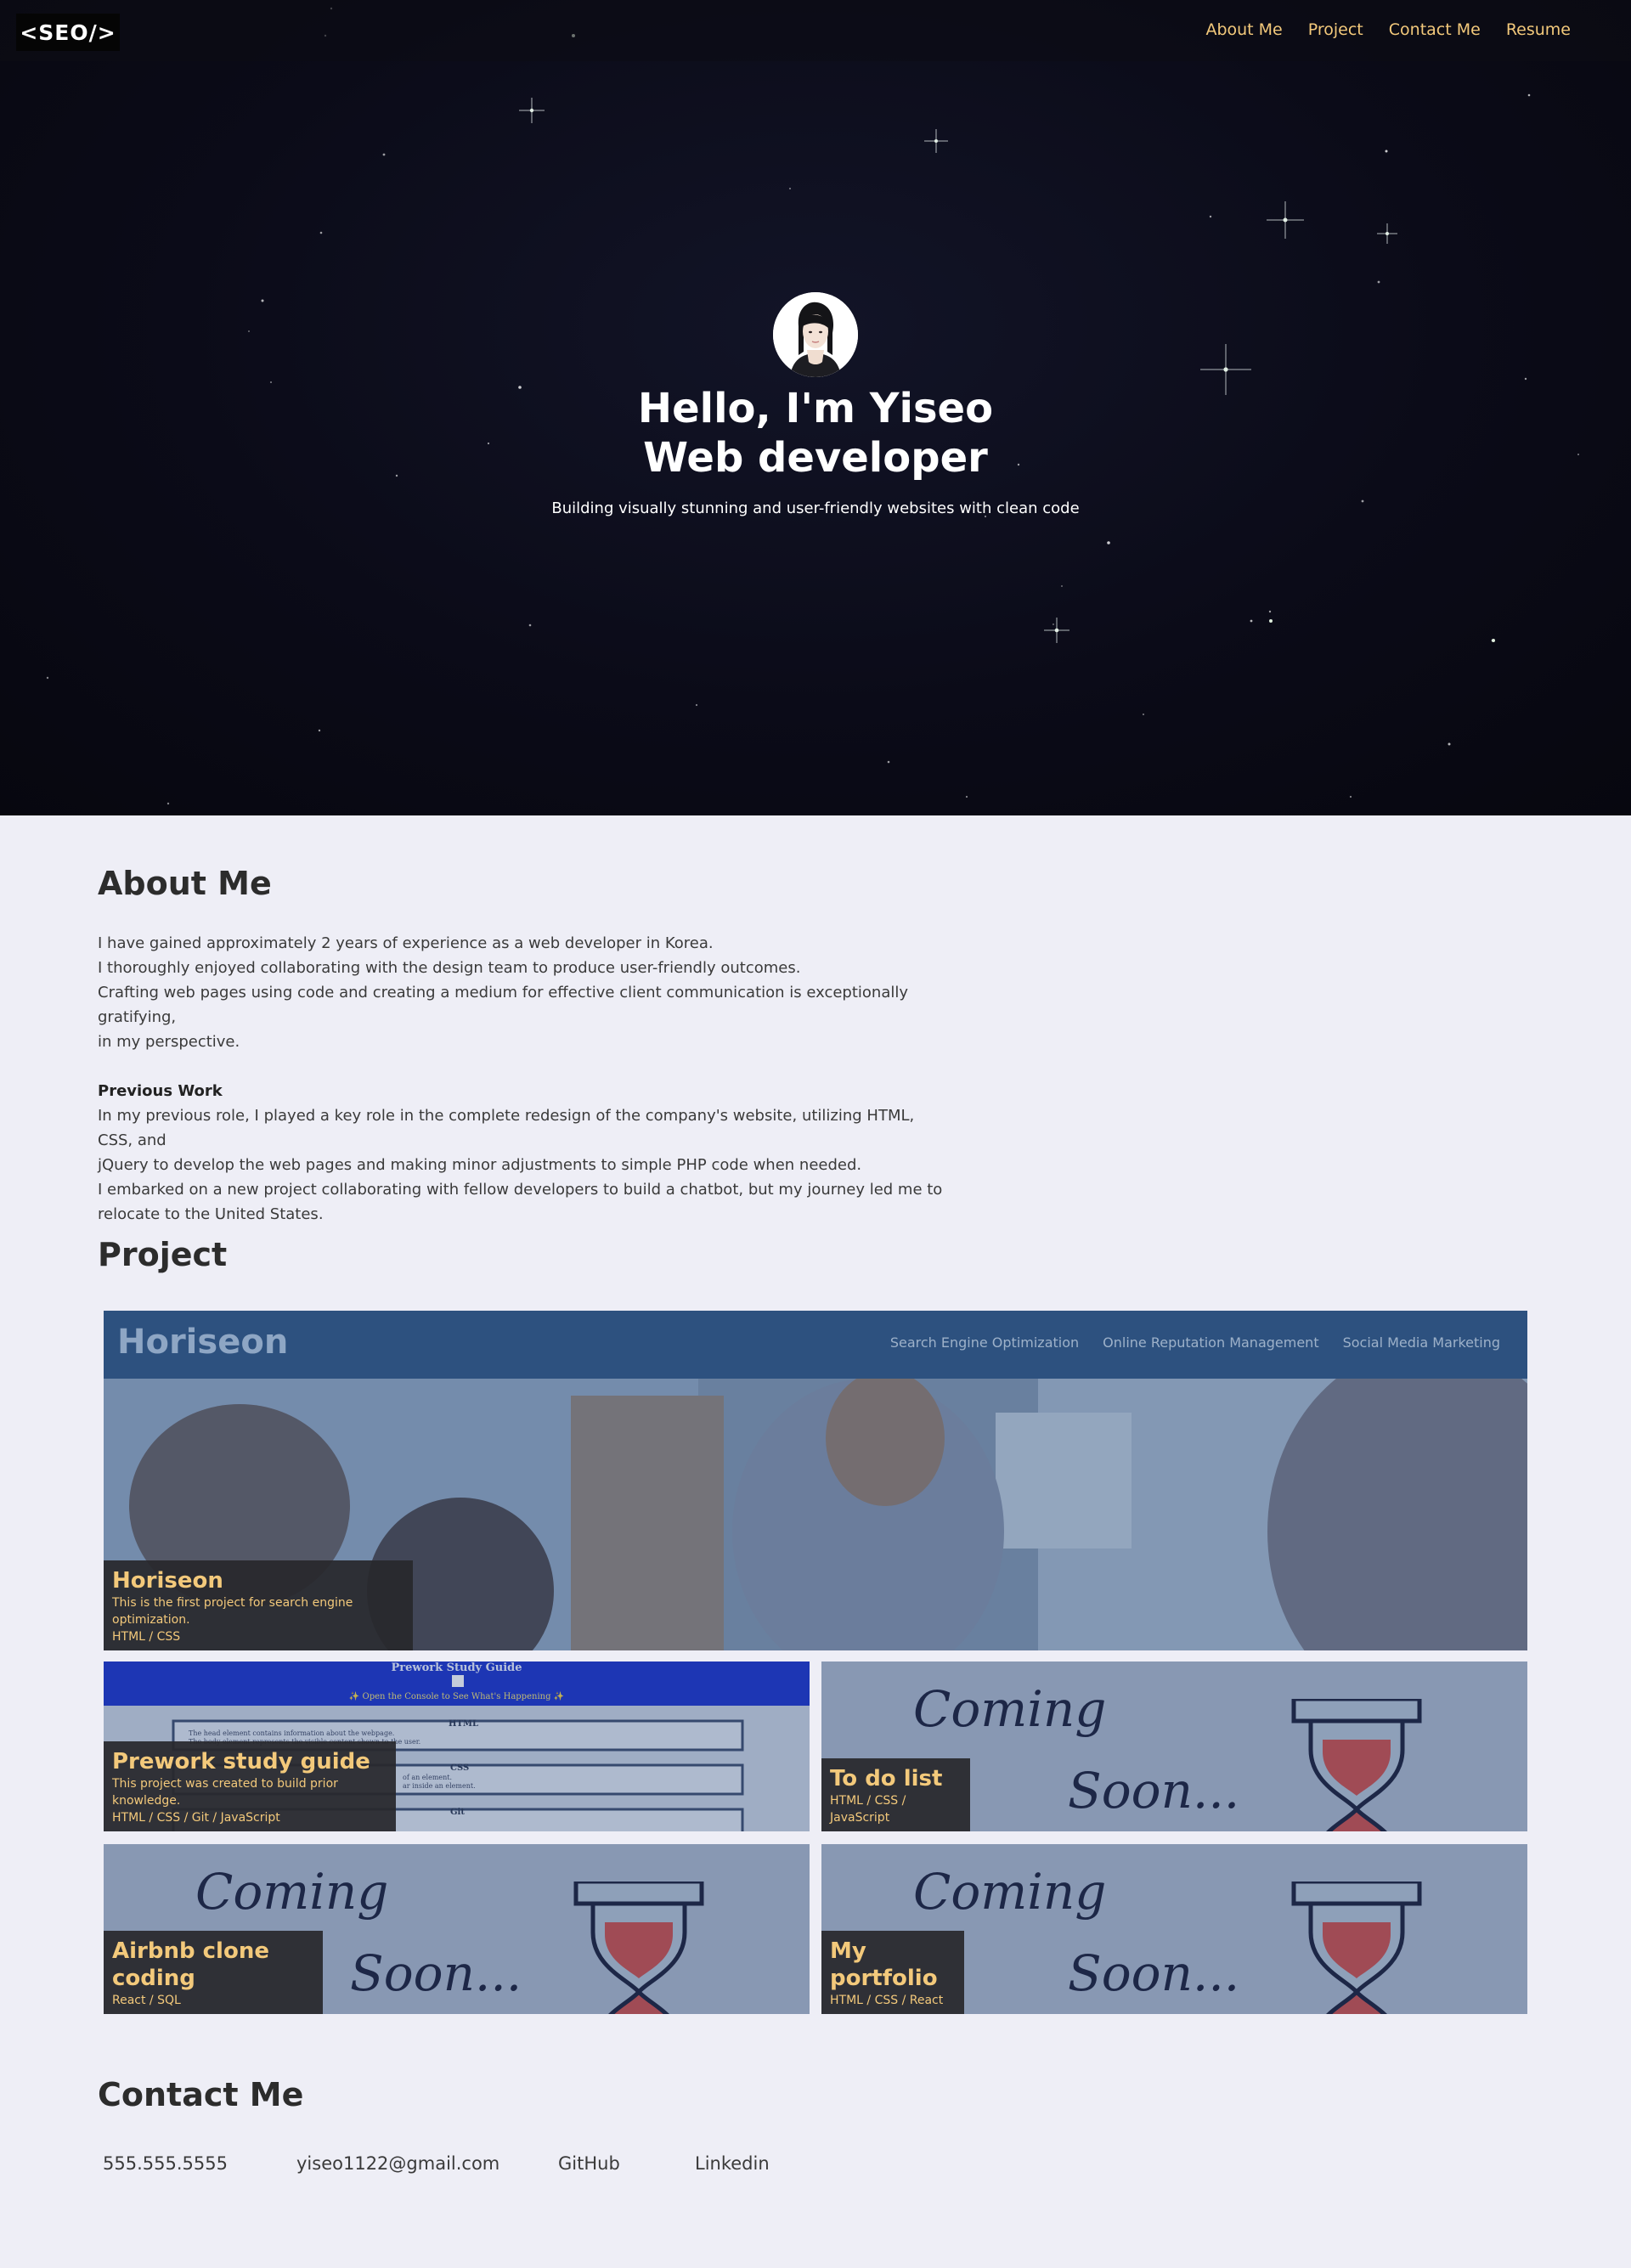 The width and height of the screenshot is (1631, 2268). What do you see at coordinates (1335, 29) in the screenshot?
I see `nav-link-project: Project` at bounding box center [1335, 29].